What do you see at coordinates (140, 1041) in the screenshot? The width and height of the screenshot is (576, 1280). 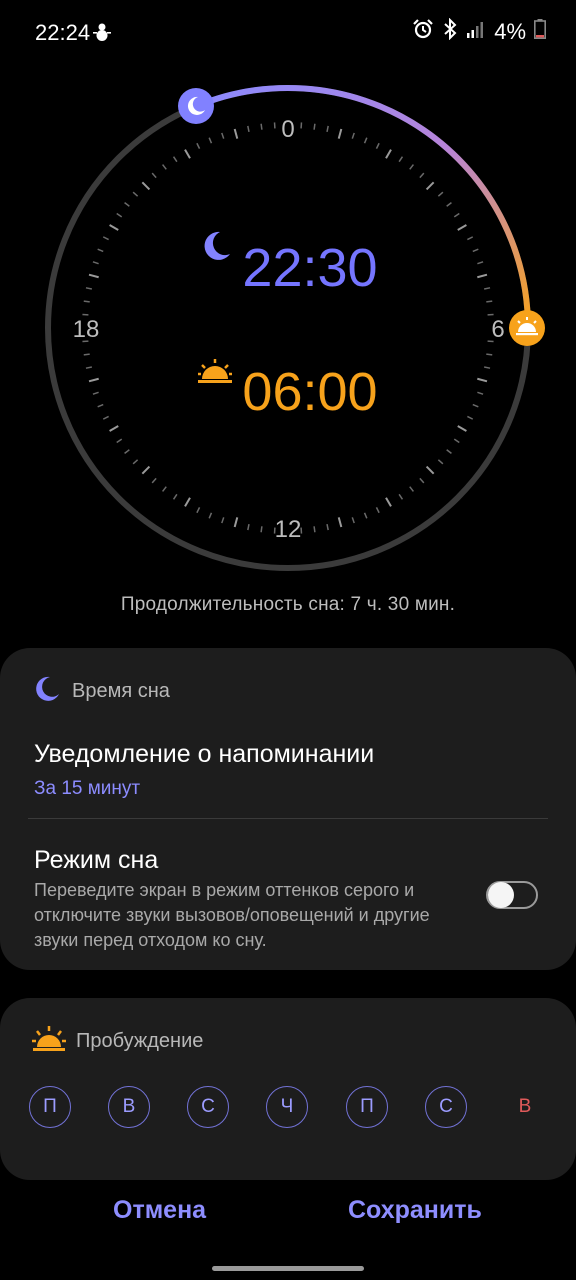 I see `wake-card-title: Пробуждение` at bounding box center [140, 1041].